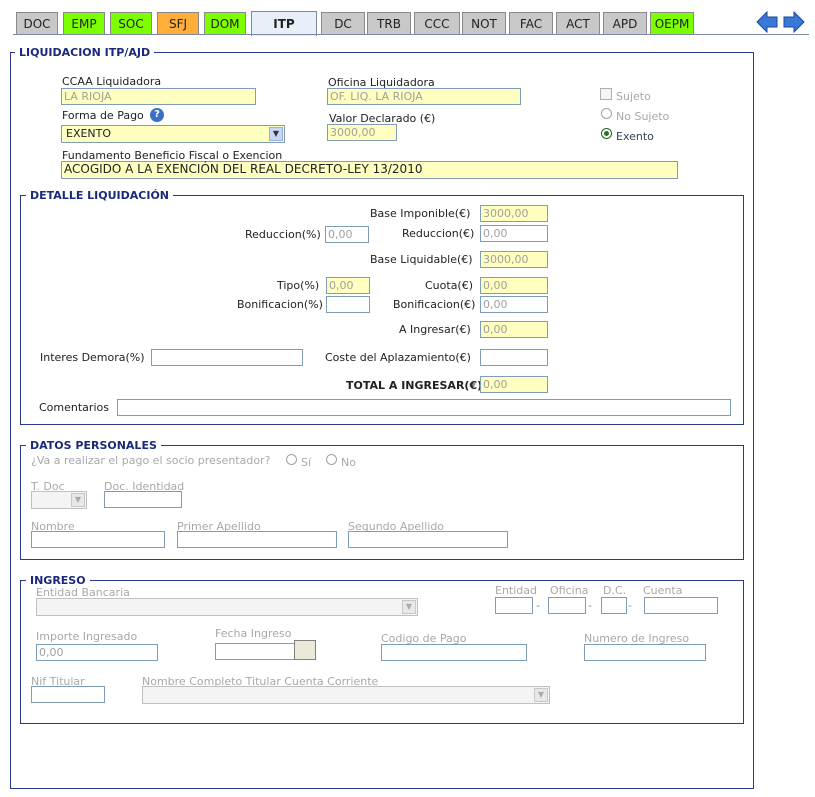 Image resolution: width=815 pixels, height=797 pixels. Describe the element at coordinates (280, 304) in the screenshot. I see `bonificacion-pct-label: Bonificacion(%)` at that location.